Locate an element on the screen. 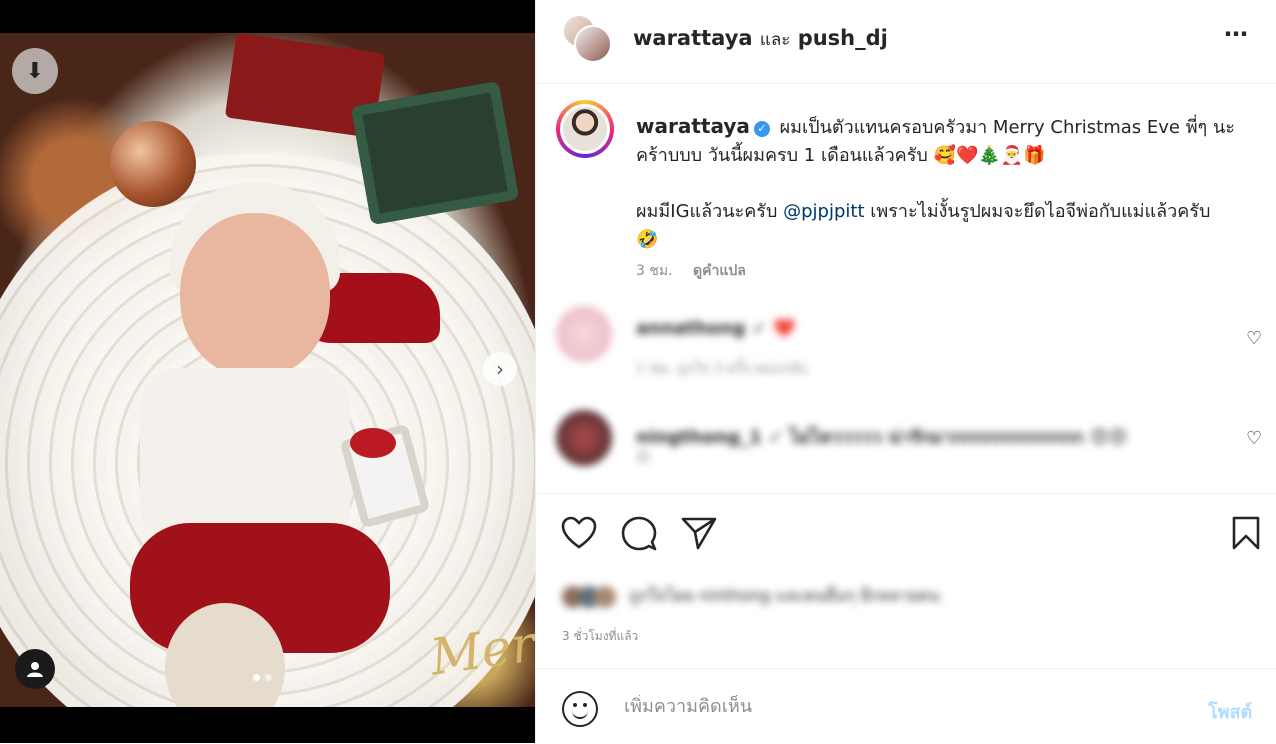 The width and height of the screenshot is (1276, 744). author-username-link: warattaya is located at coordinates (693, 38).